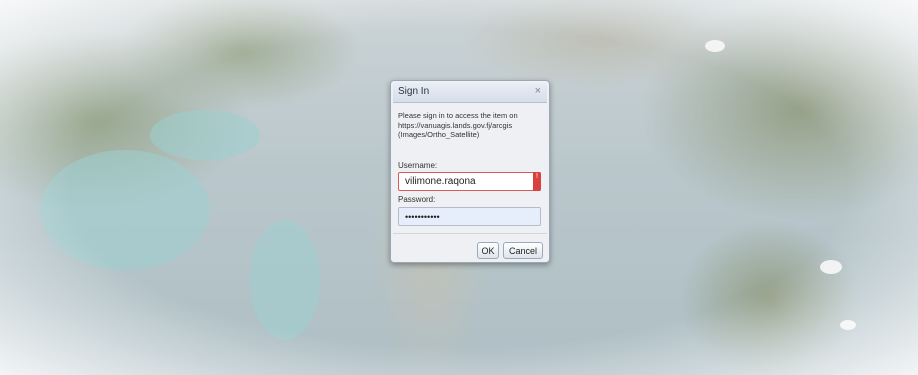 The width and height of the screenshot is (918, 375). What do you see at coordinates (455, 125) in the screenshot?
I see `message-url: https://vanuagis.lands.gov.fj/arcgis` at bounding box center [455, 125].